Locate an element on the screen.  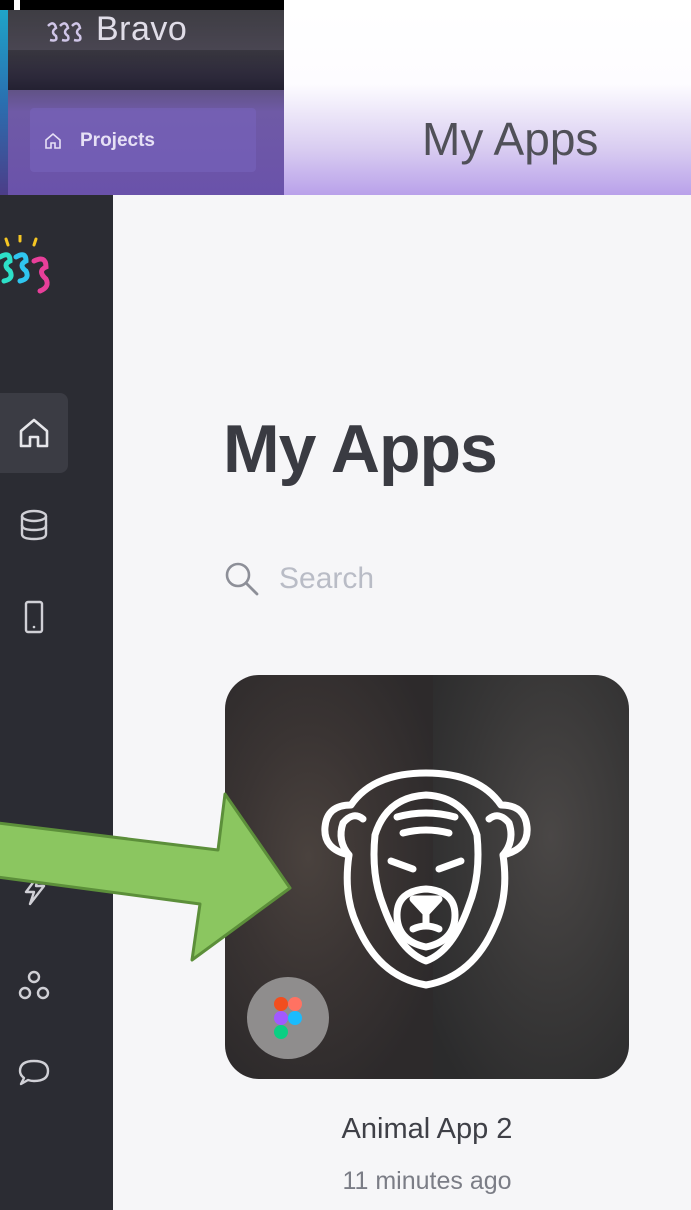
sidebar-item-data is located at coordinates (34, 525).